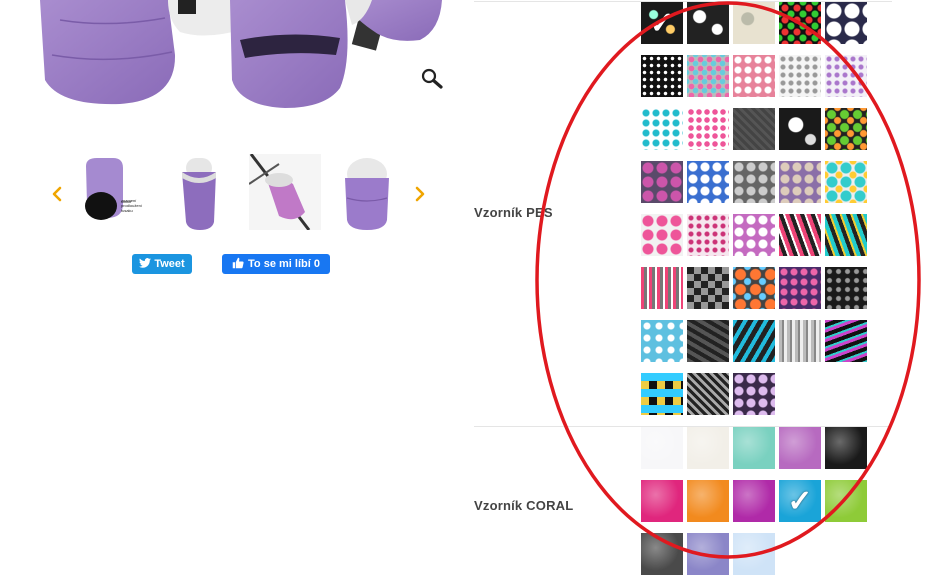  What do you see at coordinates (708, 554) in the screenshot?
I see `swatch-lavender-coral` at bounding box center [708, 554].